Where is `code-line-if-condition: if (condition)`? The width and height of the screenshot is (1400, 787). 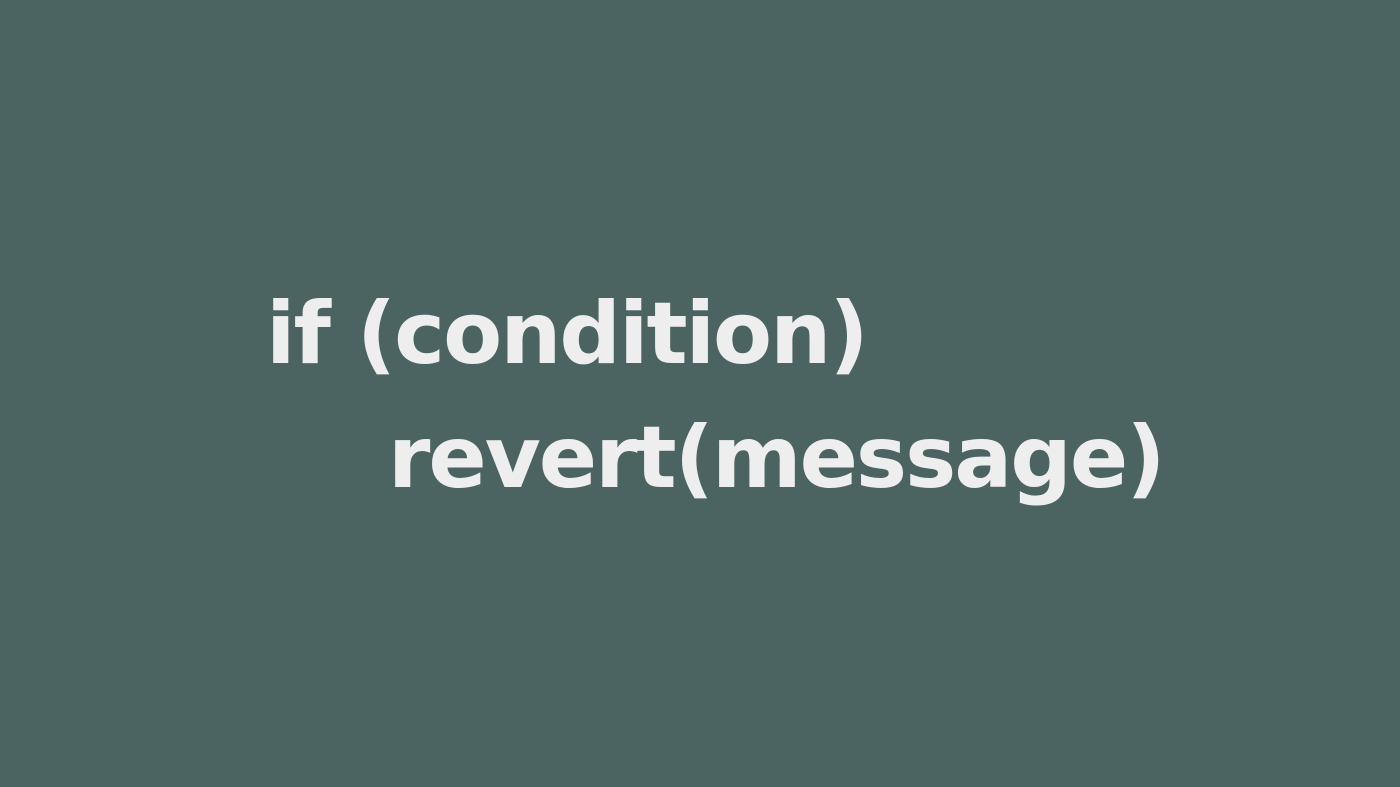
code-line-if-condition: if (condition) is located at coordinates (567, 334).